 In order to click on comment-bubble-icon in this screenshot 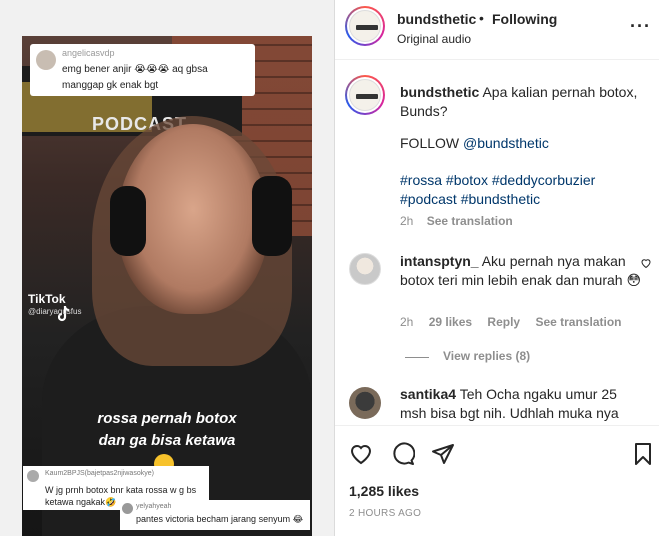, I will do `click(403, 454)`.